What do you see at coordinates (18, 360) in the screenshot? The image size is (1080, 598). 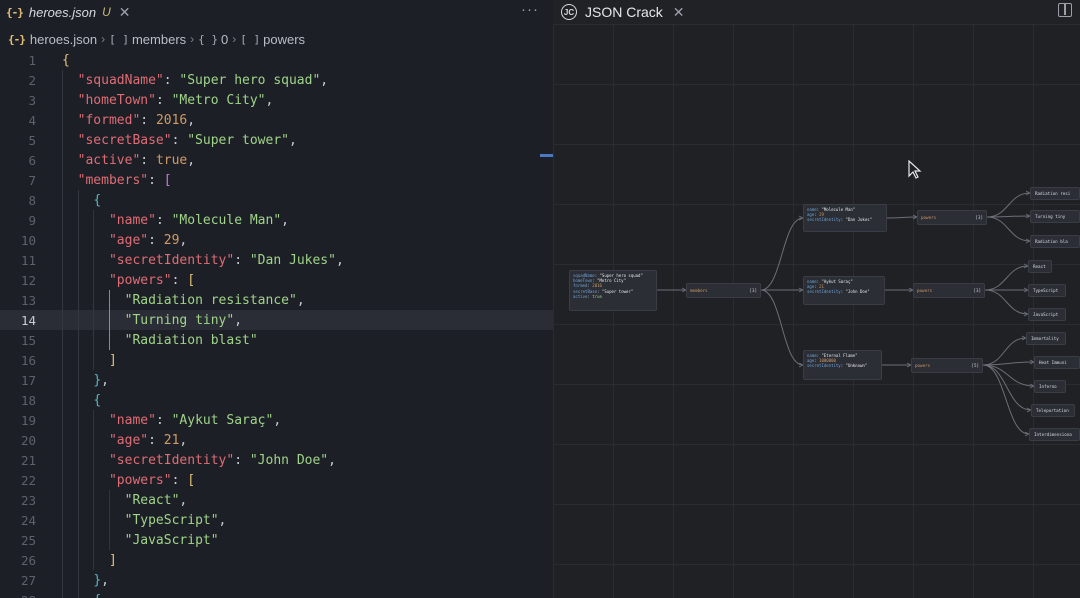 I see `line-number: 16` at bounding box center [18, 360].